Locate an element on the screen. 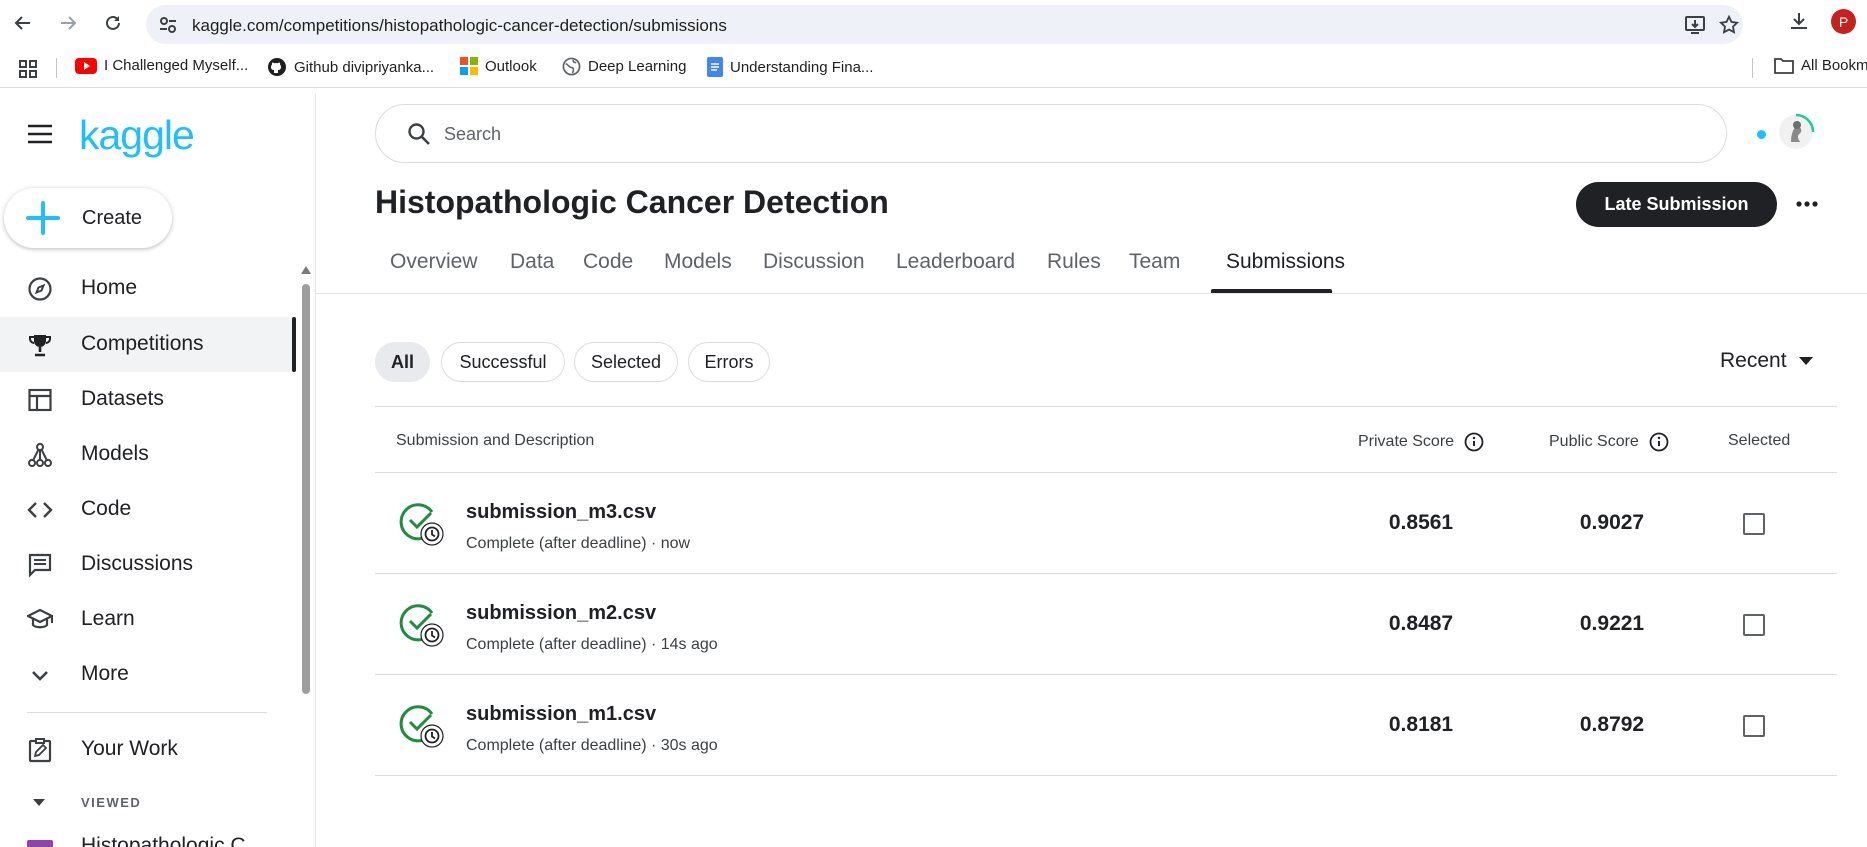  sidebar-item-code: Code is located at coordinates (148, 509).